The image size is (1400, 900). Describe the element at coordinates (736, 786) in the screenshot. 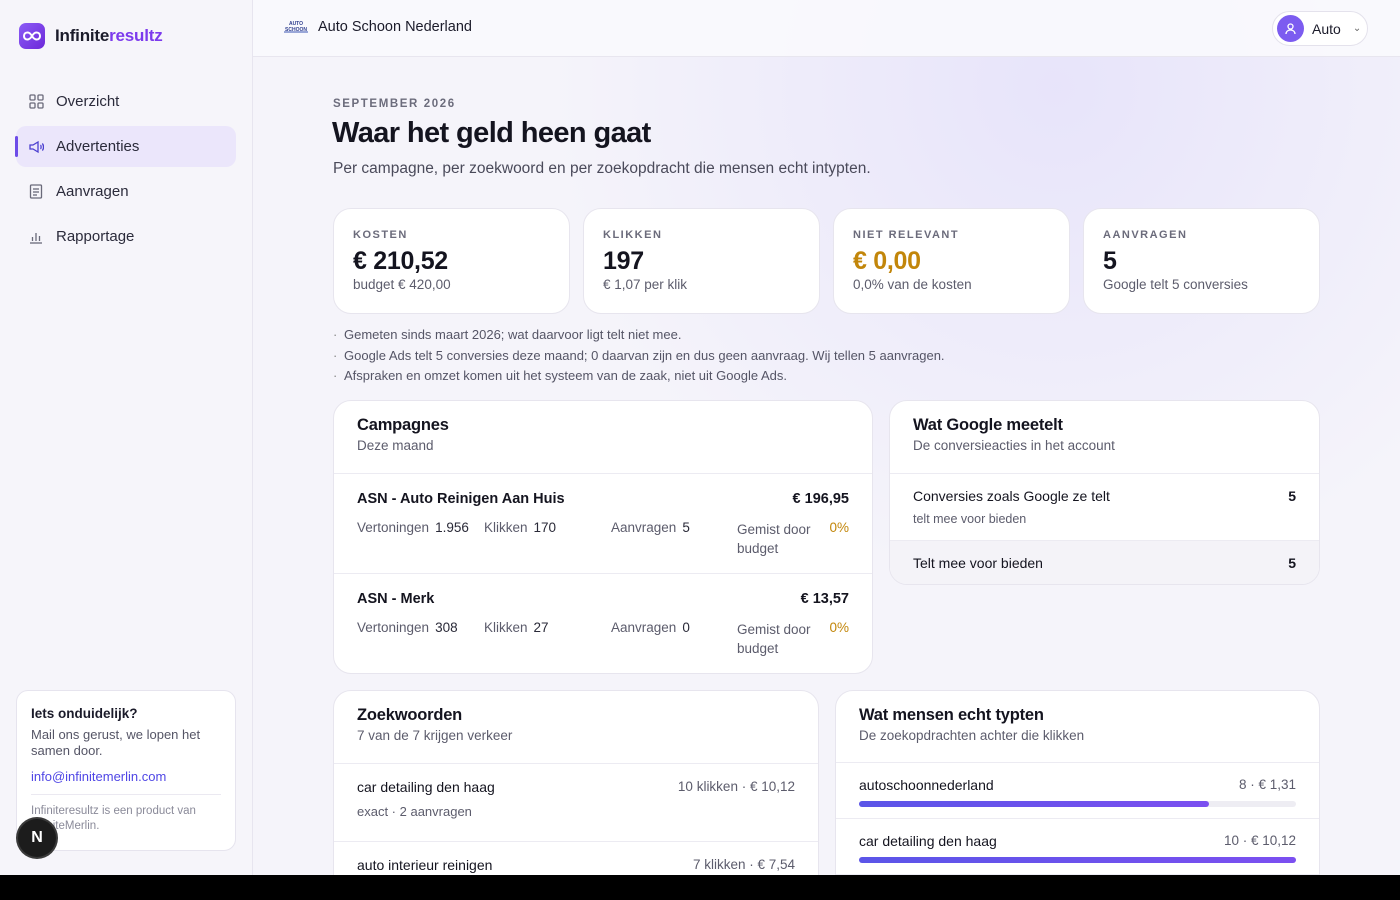

I see `keyword-stat: 10 klikken · € 10,12` at that location.